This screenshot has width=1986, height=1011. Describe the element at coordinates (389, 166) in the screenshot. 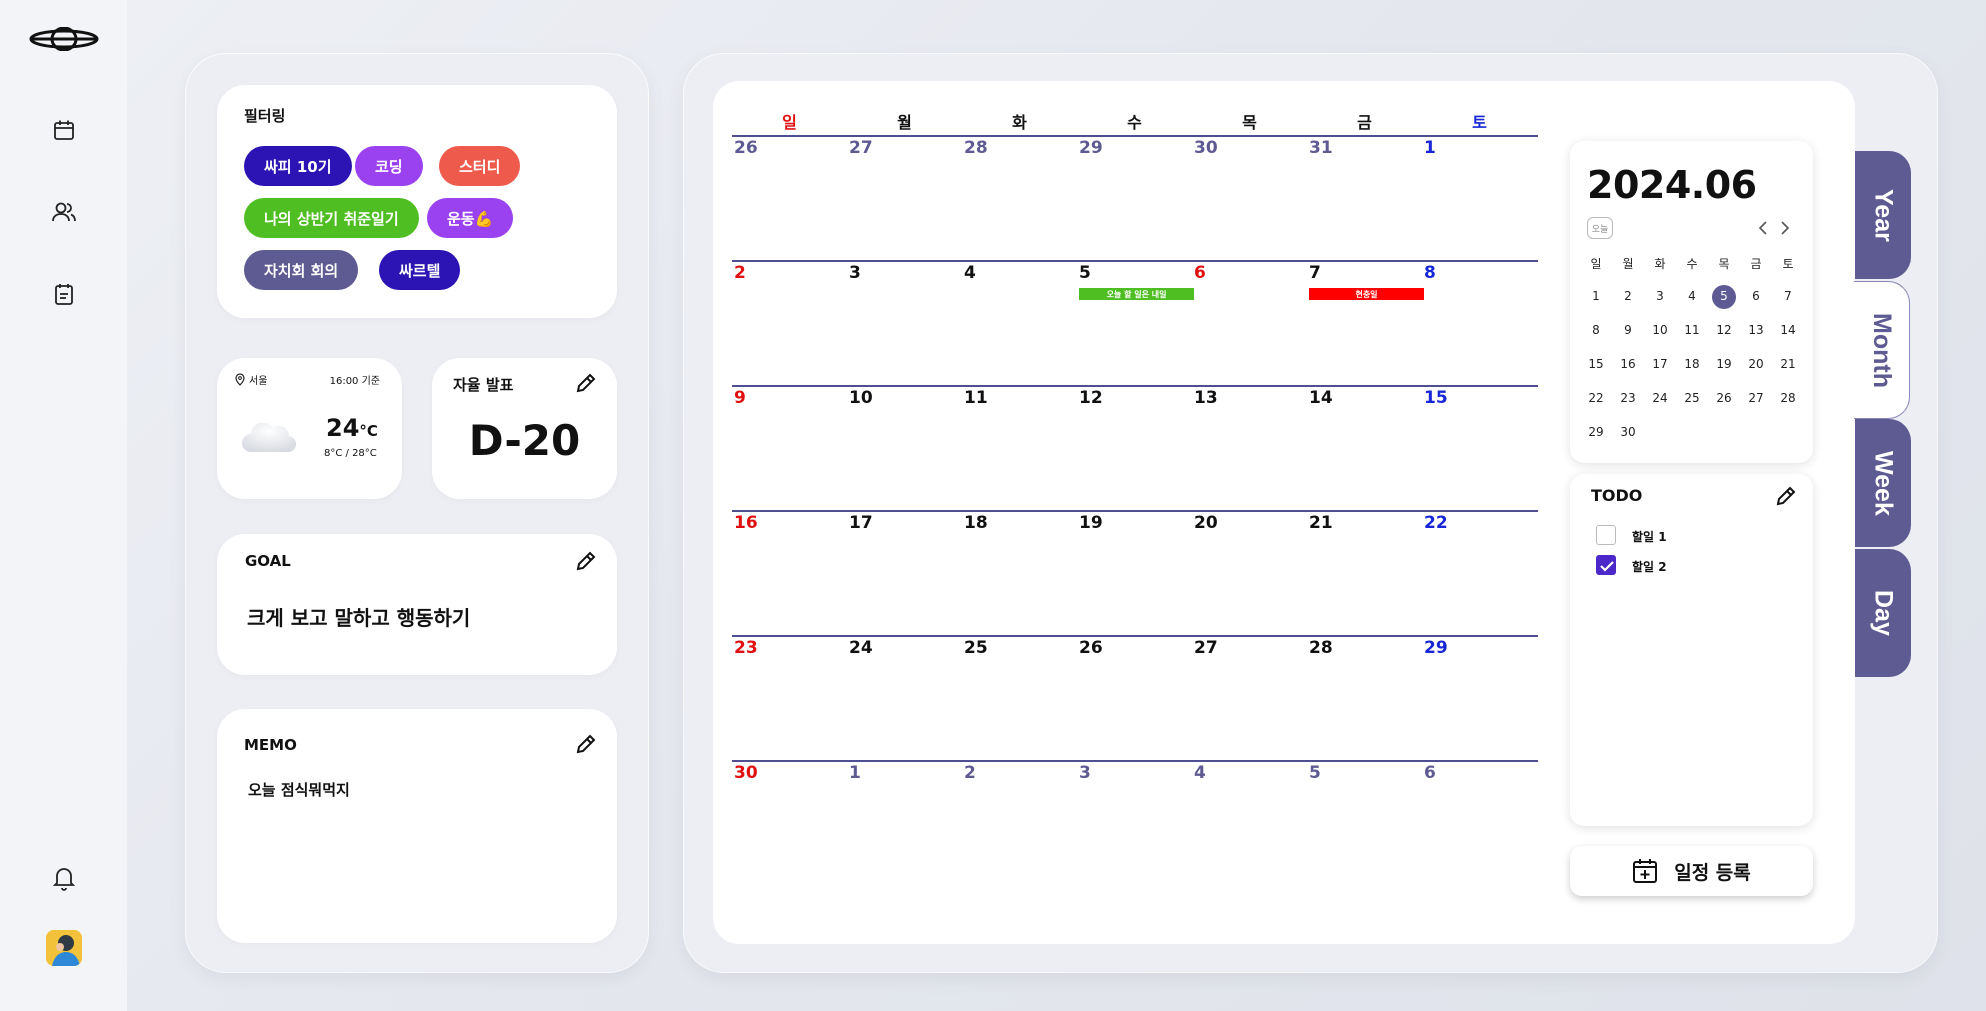

I see `filter-chip-coding: 코딩` at that location.